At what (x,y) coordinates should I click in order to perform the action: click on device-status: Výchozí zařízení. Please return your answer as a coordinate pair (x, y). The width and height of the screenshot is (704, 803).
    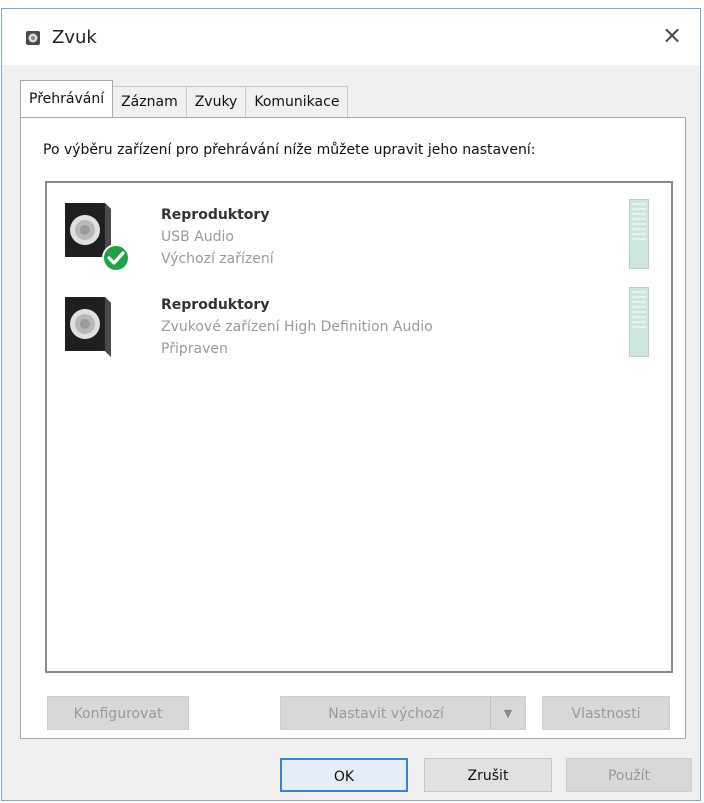
    Looking at the image, I should click on (217, 259).